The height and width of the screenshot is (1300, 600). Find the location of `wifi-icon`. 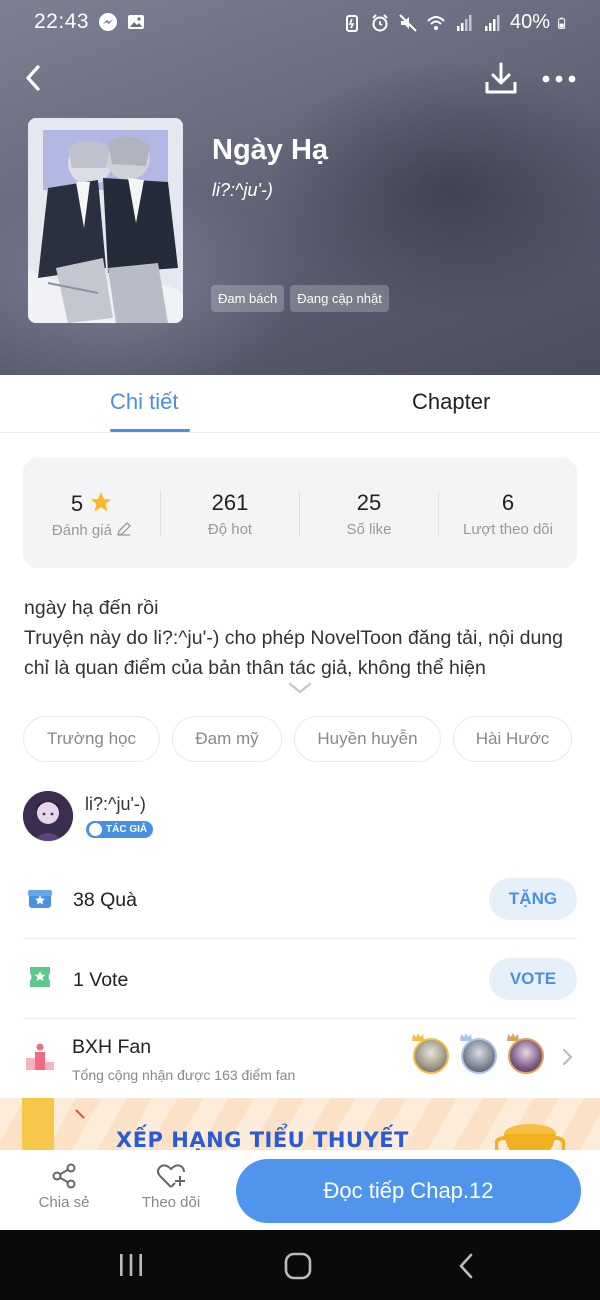

wifi-icon is located at coordinates (436, 22).